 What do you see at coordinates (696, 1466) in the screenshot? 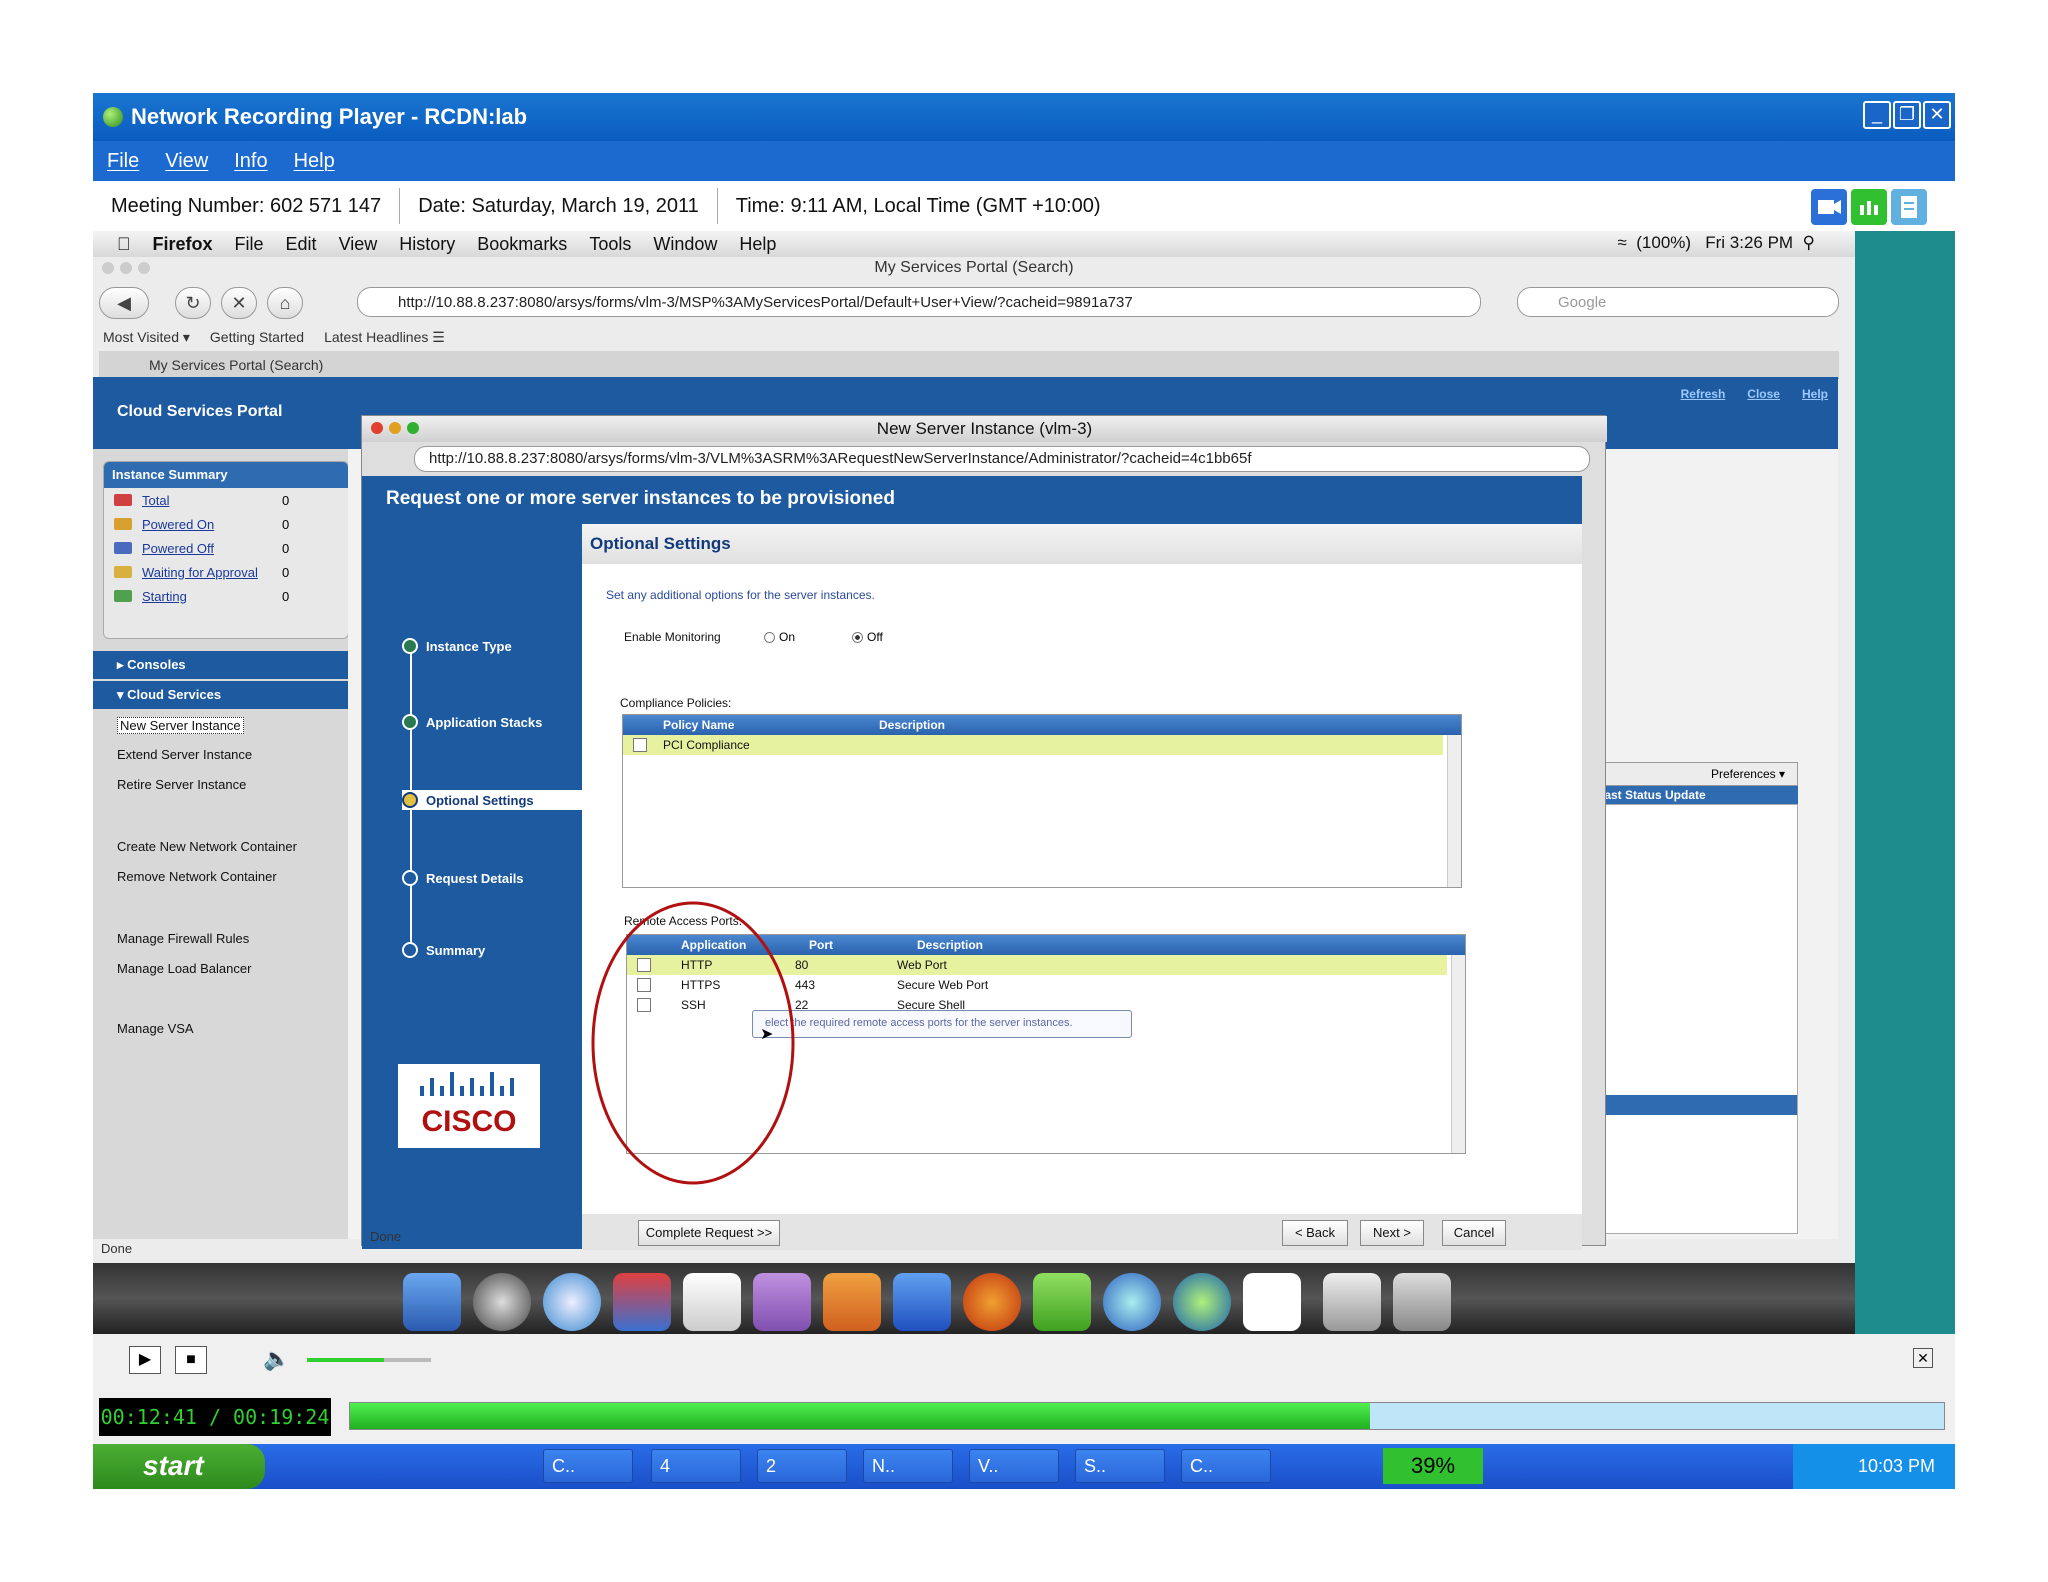
I see `task-button: 4` at bounding box center [696, 1466].